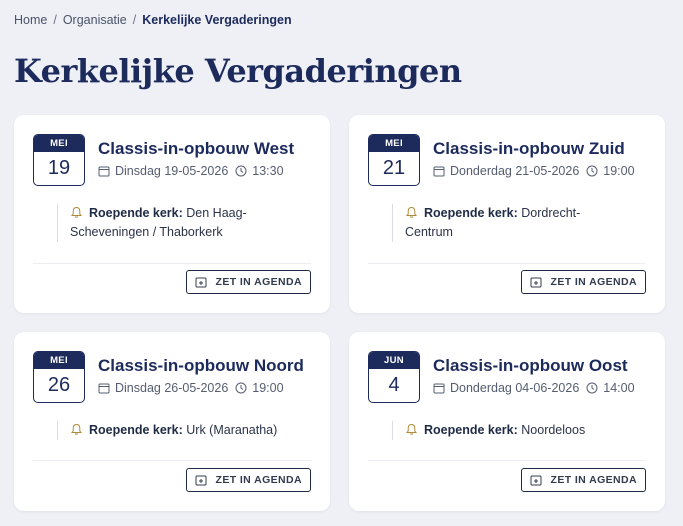 The image size is (683, 526). Describe the element at coordinates (196, 149) in the screenshot. I see `meeting-title: Classis-in-opbouw West` at that location.